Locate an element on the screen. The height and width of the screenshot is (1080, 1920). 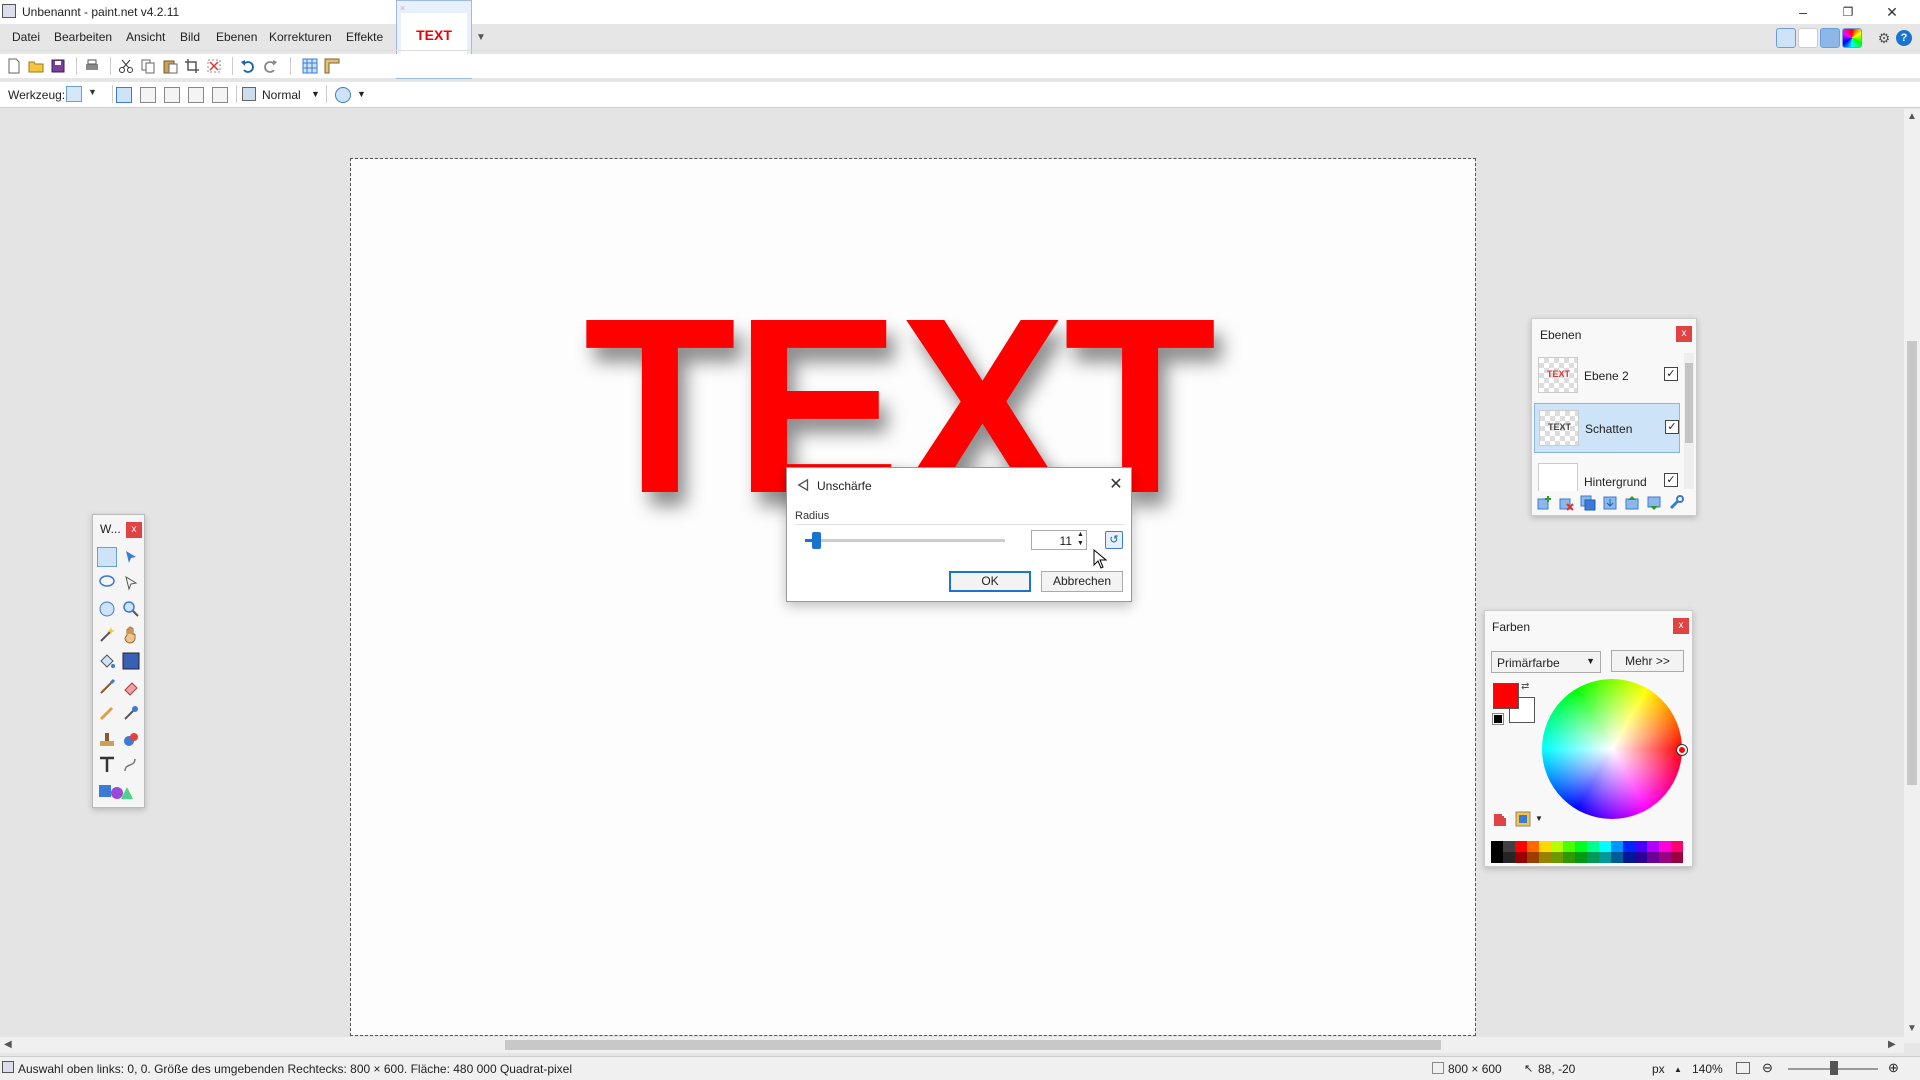
clone-stamp-tool-icon is located at coordinates (107, 739).